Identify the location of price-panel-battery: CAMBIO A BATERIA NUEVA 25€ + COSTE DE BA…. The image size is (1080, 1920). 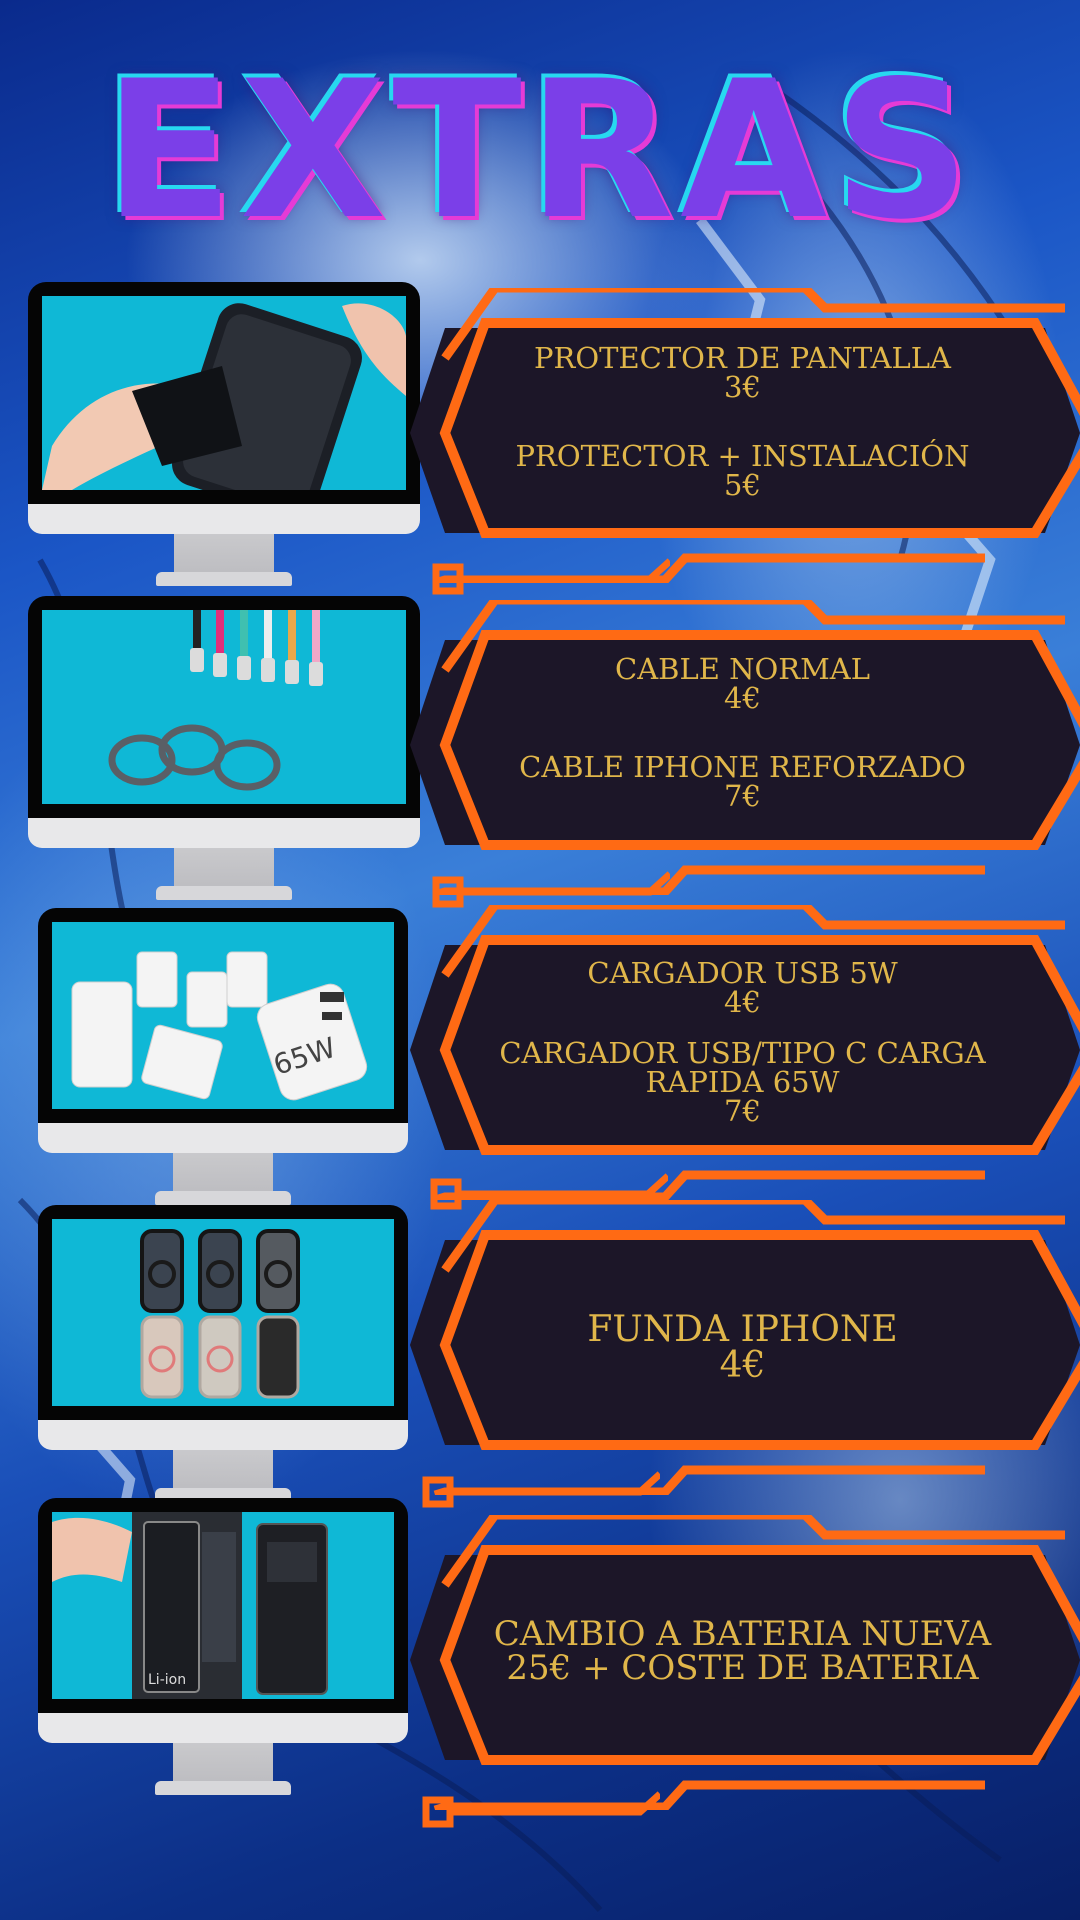
(742, 1662).